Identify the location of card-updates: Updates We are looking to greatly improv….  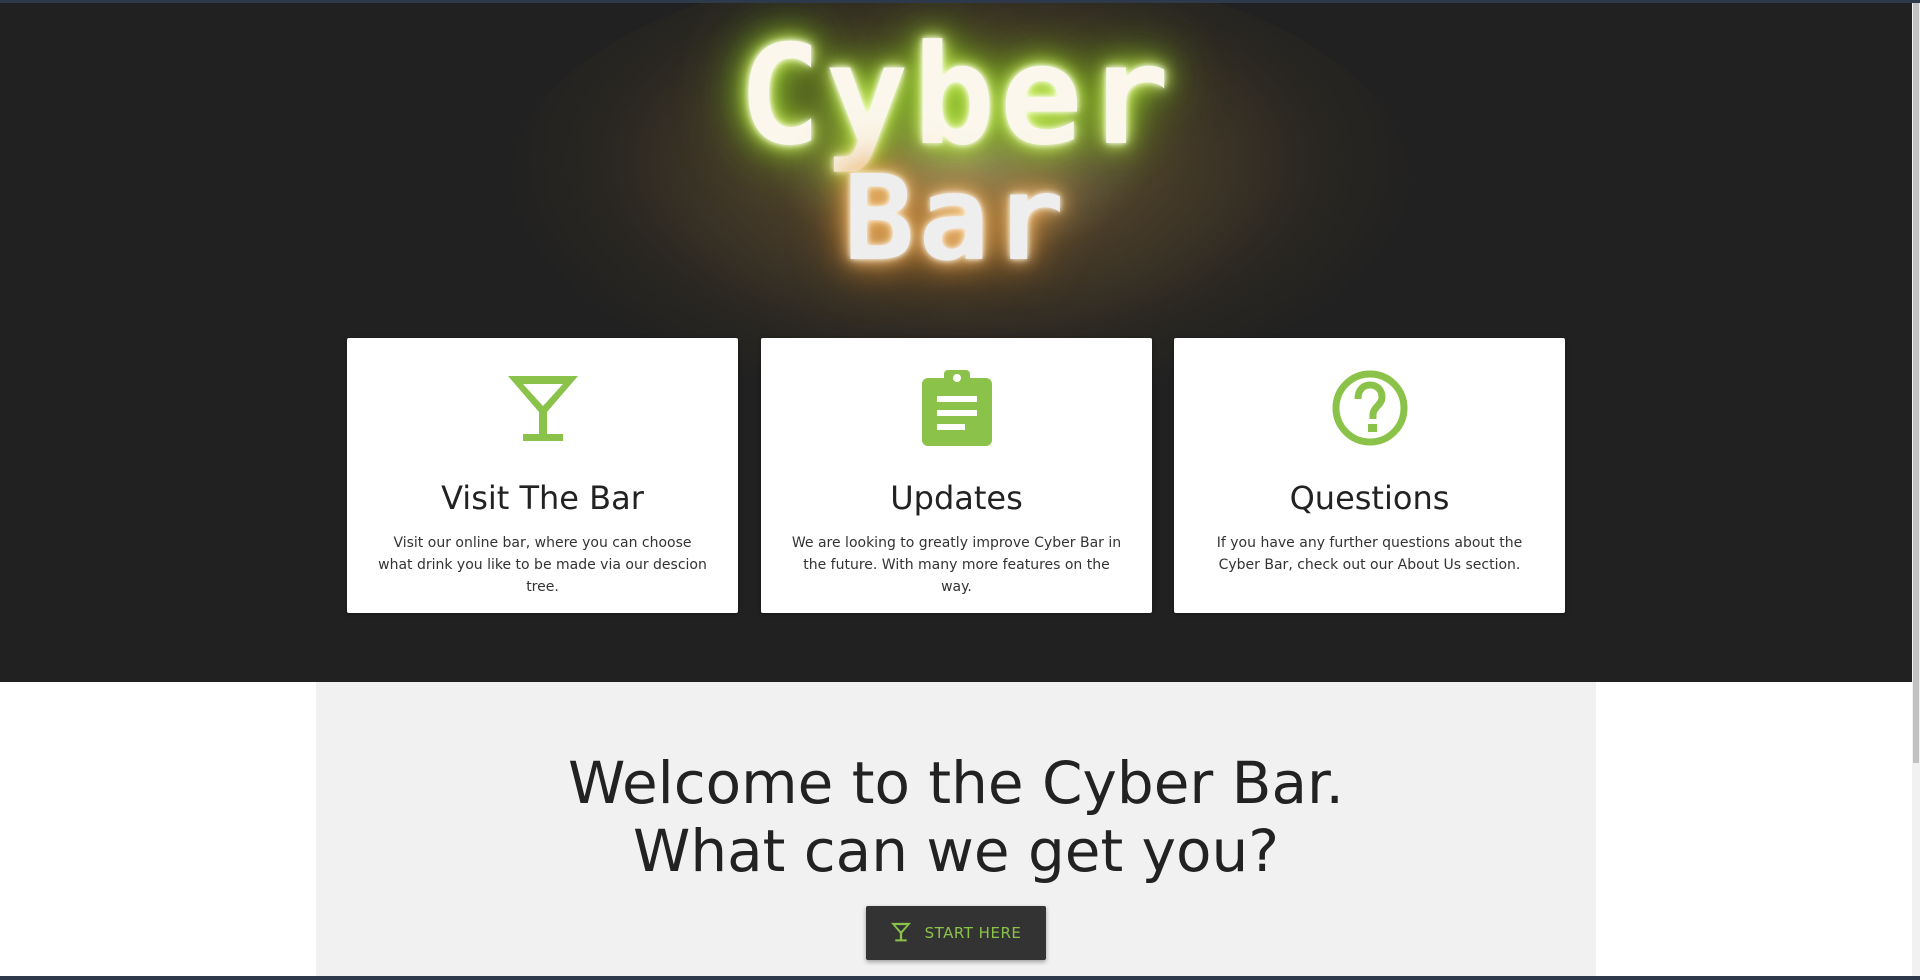
(956, 475).